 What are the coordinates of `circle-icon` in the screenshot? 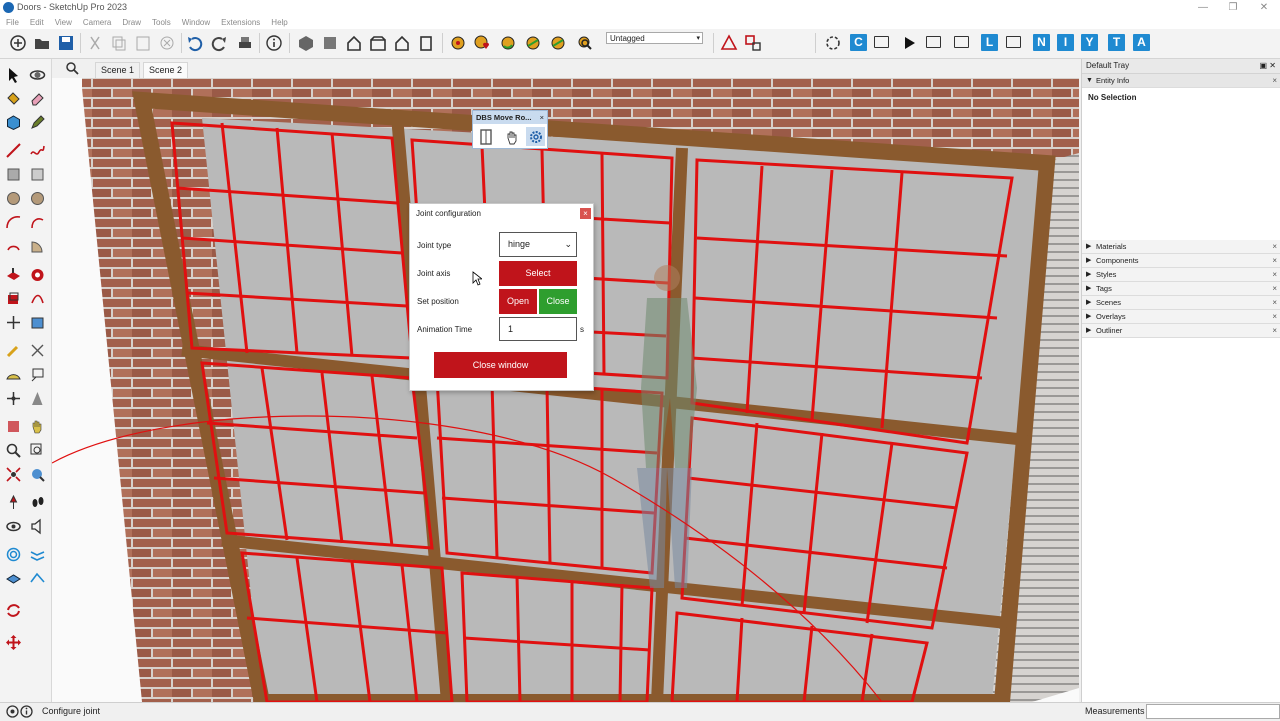 It's located at (13, 198).